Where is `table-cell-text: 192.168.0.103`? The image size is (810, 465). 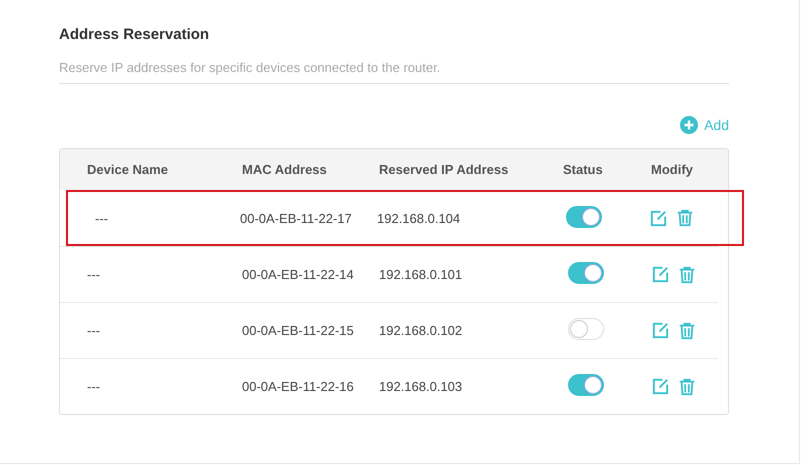 table-cell-text: 192.168.0.103 is located at coordinates (421, 386).